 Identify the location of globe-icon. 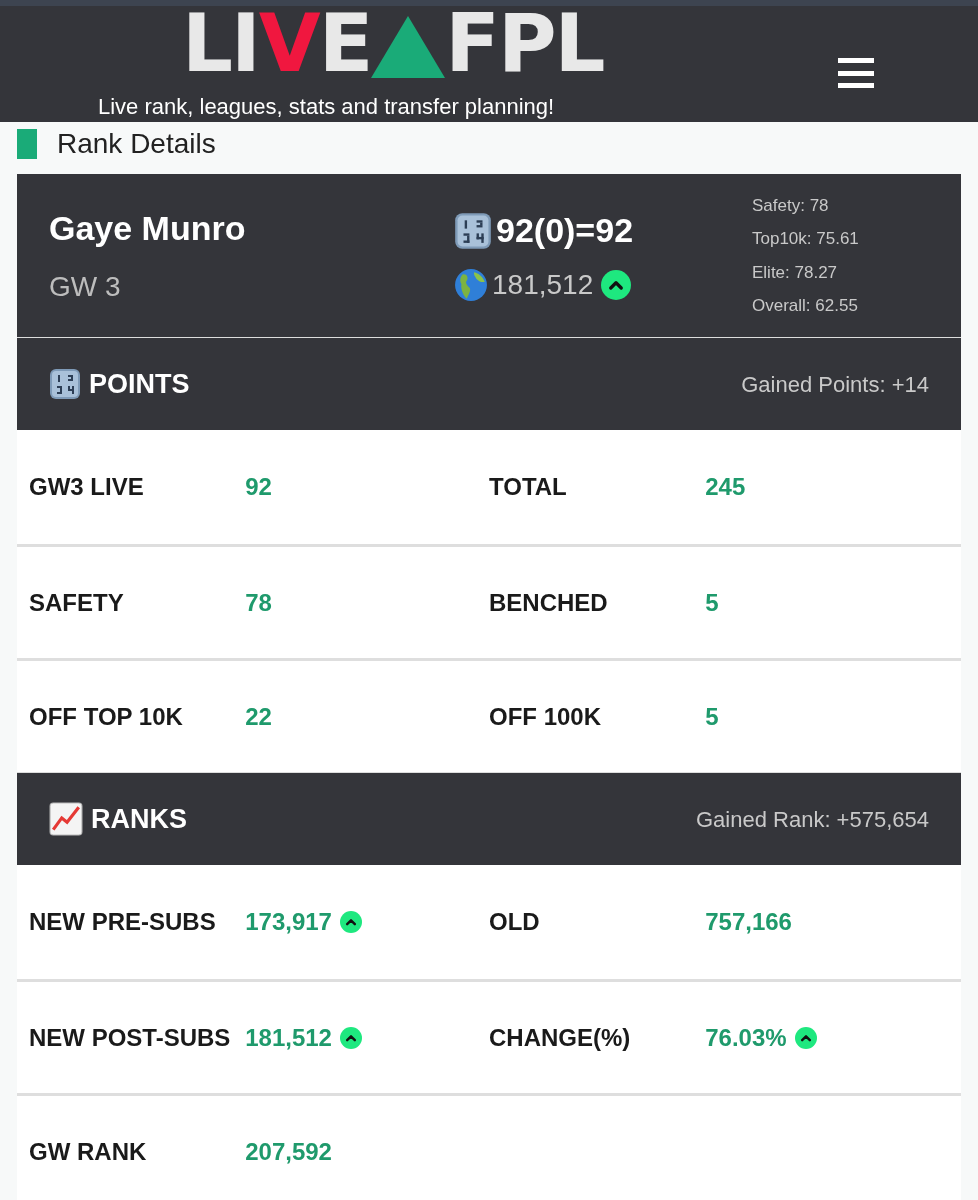
(471, 285).